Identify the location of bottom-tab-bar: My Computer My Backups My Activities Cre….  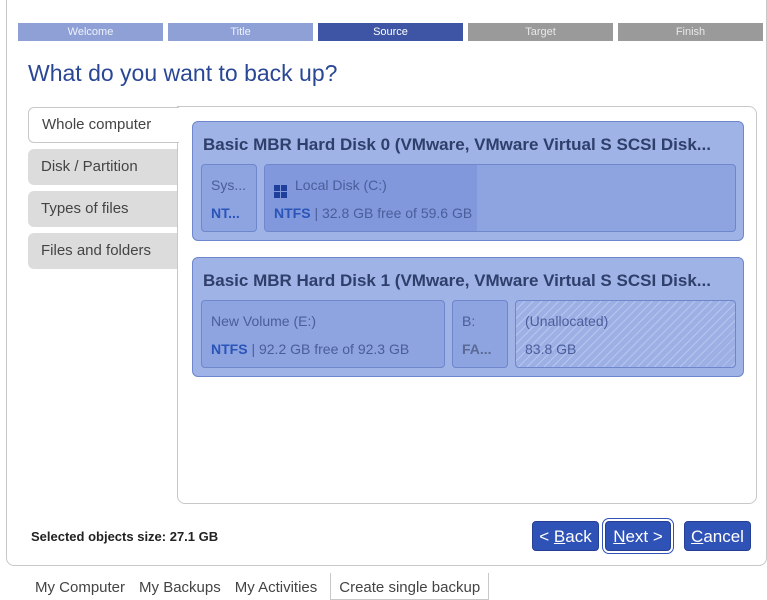
(261, 586).